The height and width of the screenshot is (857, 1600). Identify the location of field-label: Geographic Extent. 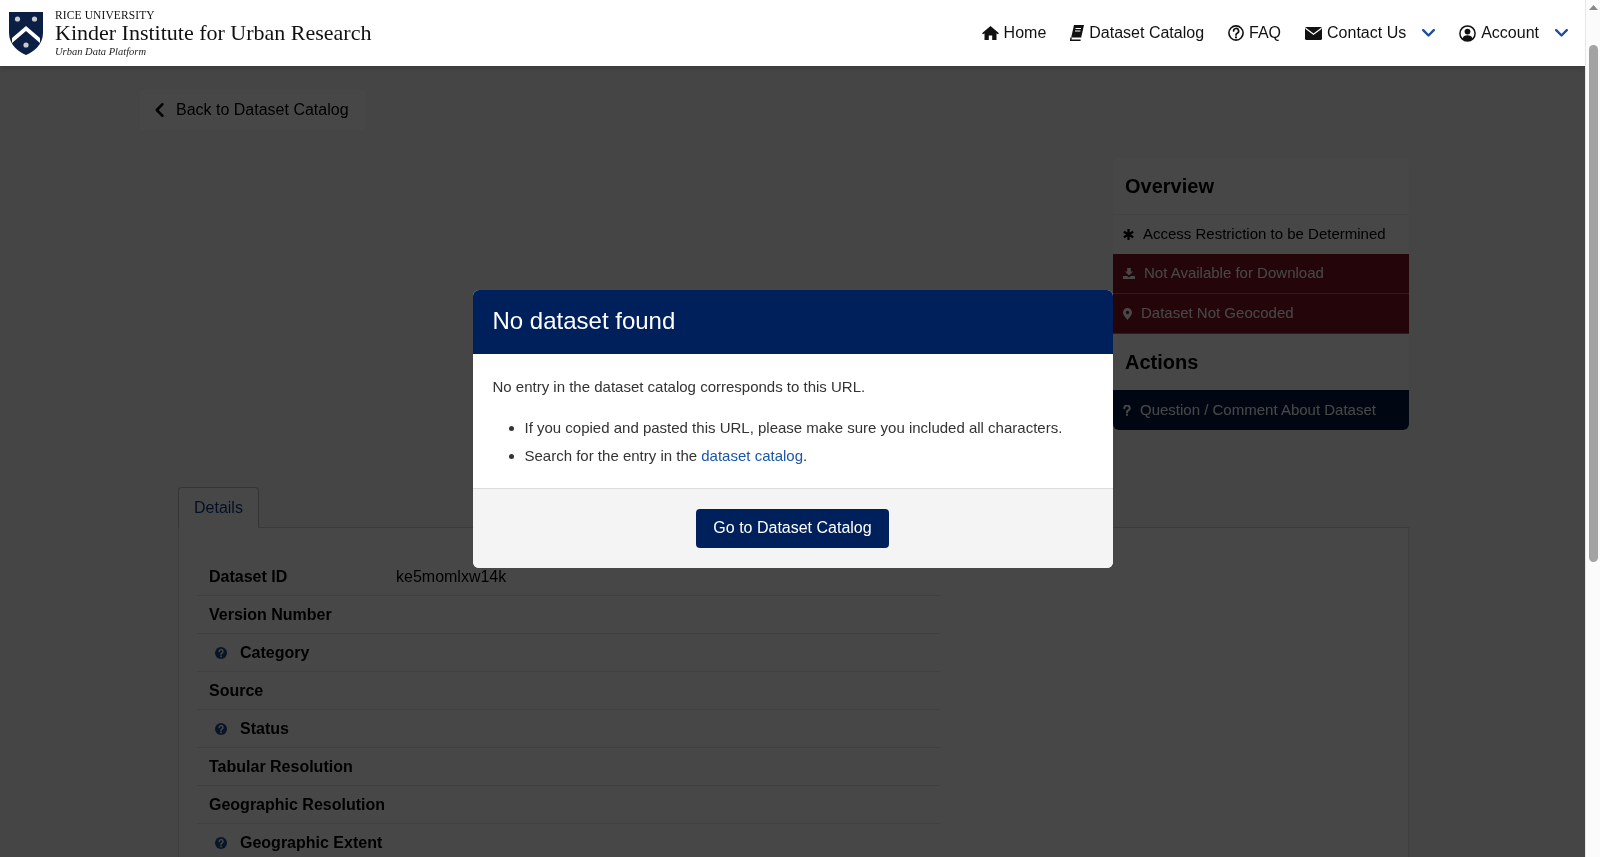
(311, 842).